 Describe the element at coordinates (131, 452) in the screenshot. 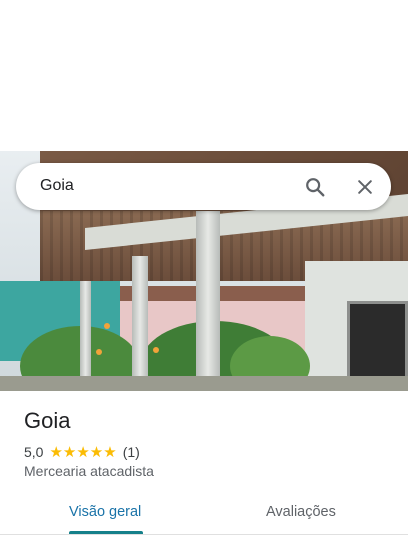

I see `review-count: (1)` at that location.